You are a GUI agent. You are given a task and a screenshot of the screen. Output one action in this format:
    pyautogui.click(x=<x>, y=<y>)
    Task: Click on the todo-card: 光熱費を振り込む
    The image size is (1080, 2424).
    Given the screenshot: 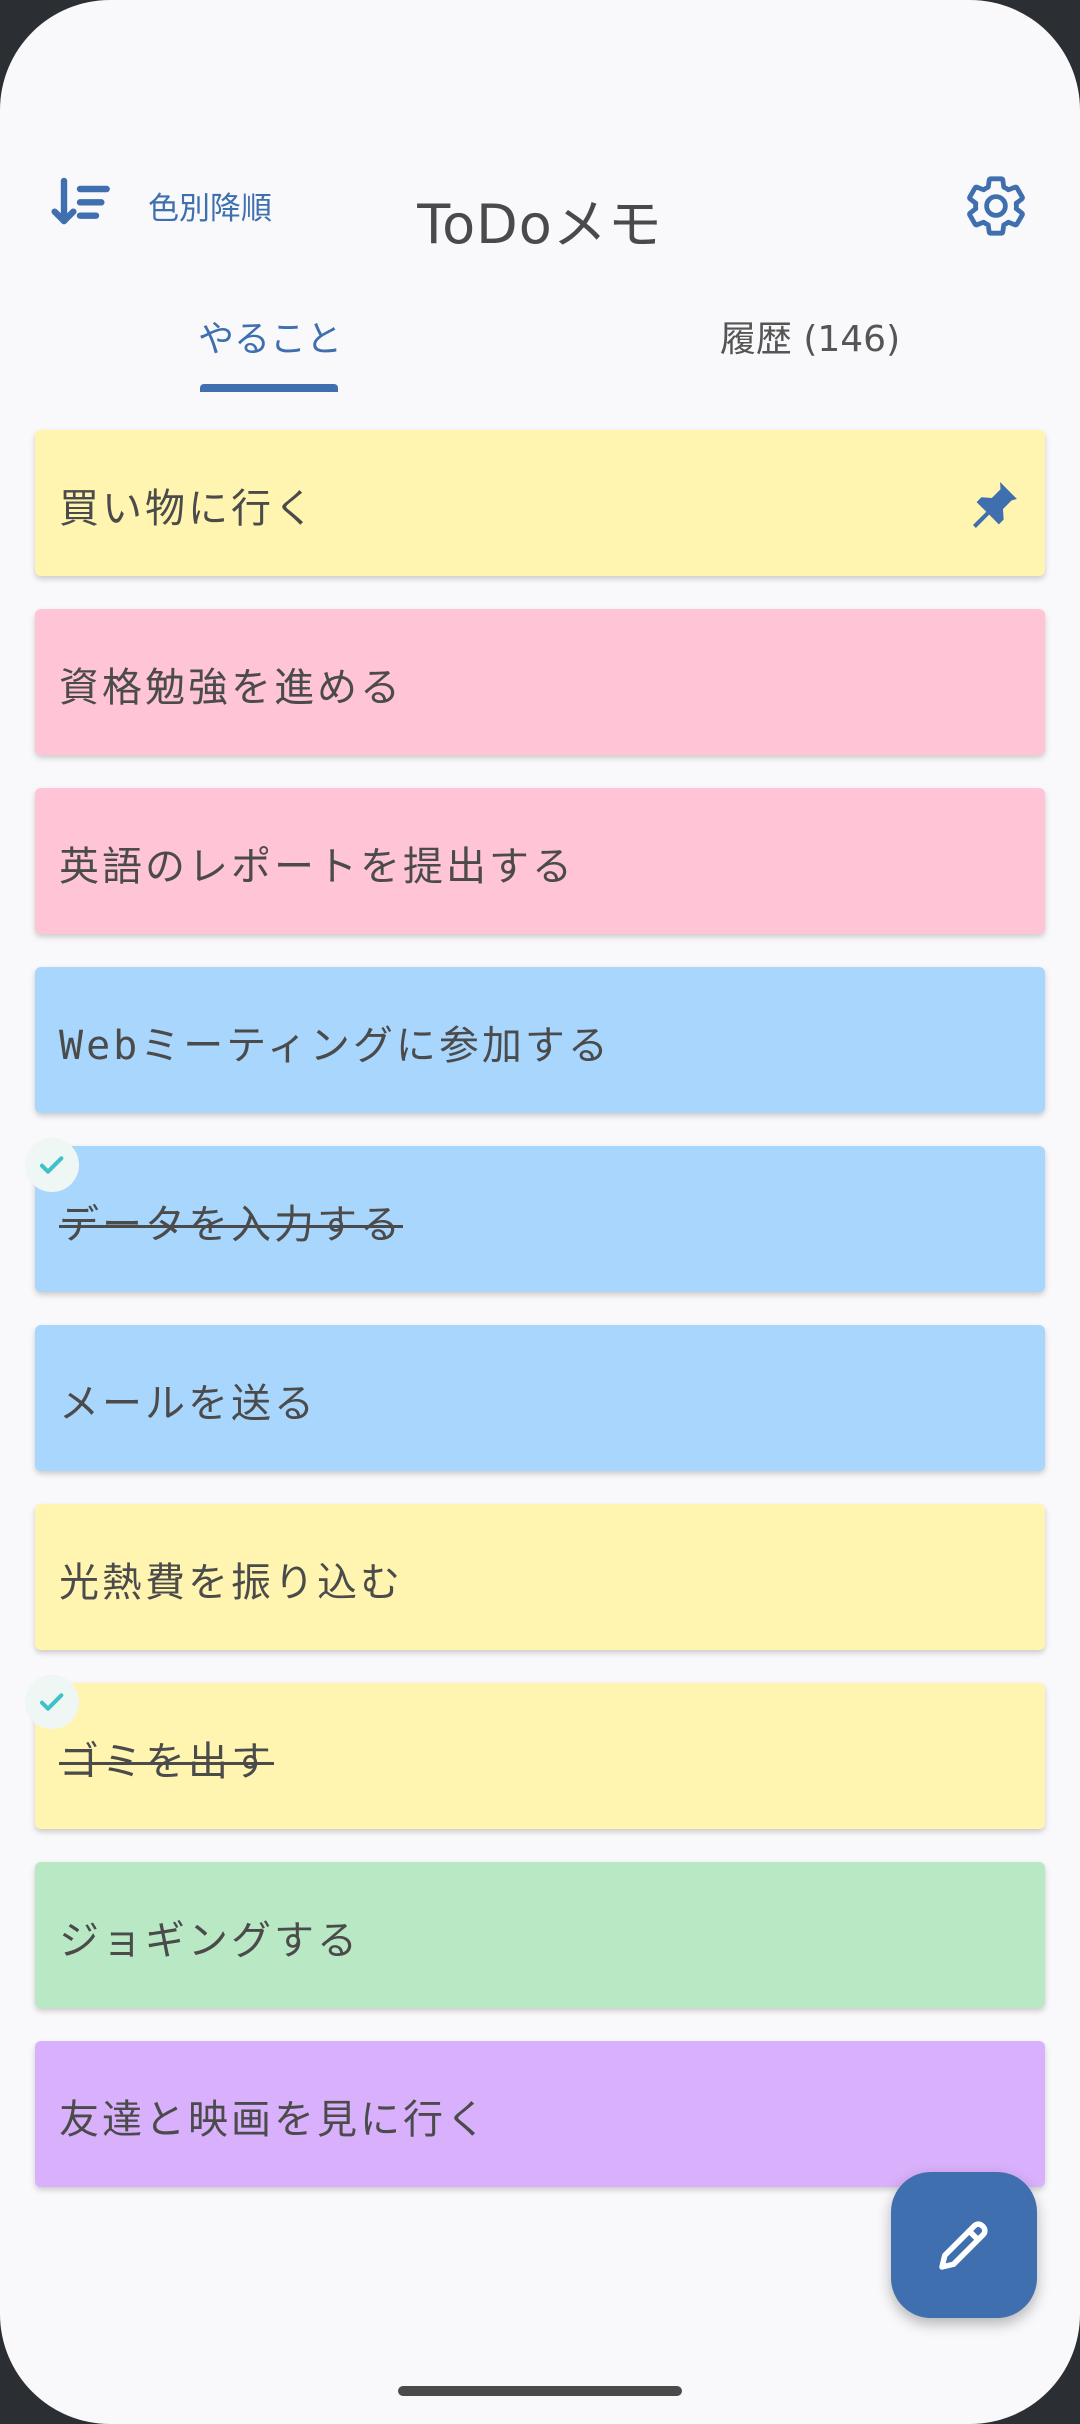 What is the action you would take?
    pyautogui.click(x=540, y=1577)
    